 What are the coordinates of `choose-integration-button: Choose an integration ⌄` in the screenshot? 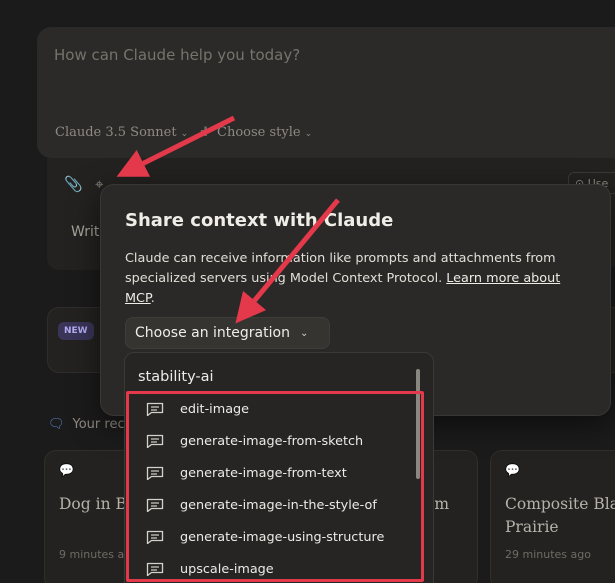 It's located at (227, 333).